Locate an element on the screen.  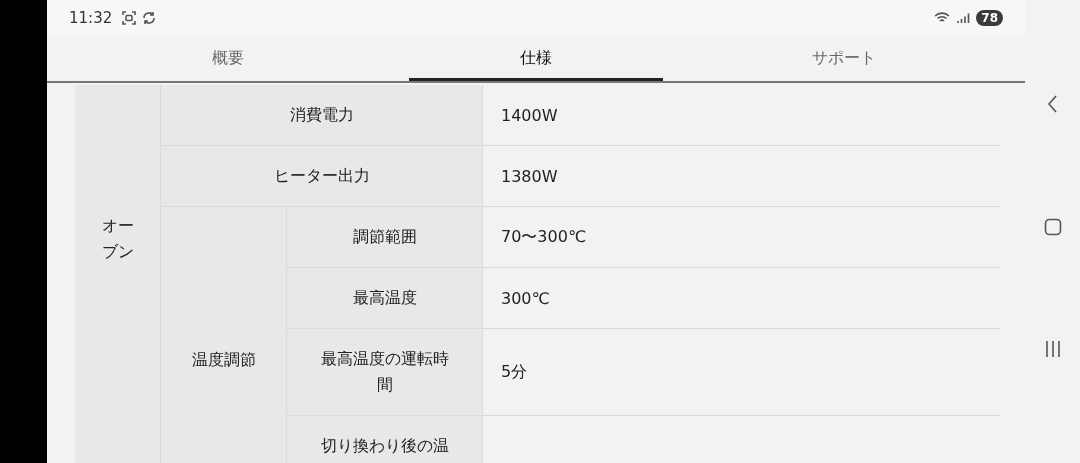
status-time: 11:32 is located at coordinates (91, 17).